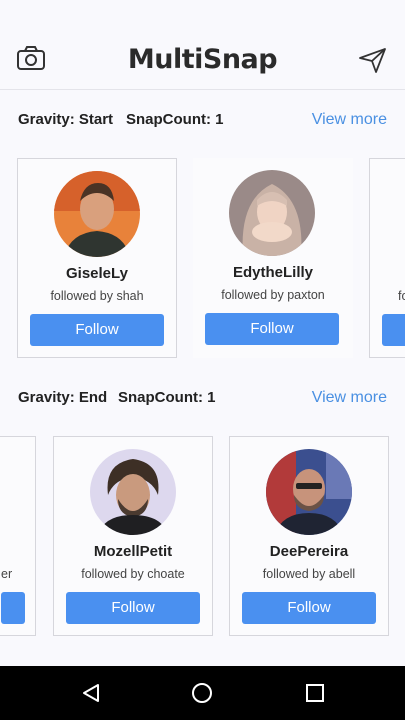 The image size is (405, 720). I want to click on followed-by-text: fo, so click(401, 296).